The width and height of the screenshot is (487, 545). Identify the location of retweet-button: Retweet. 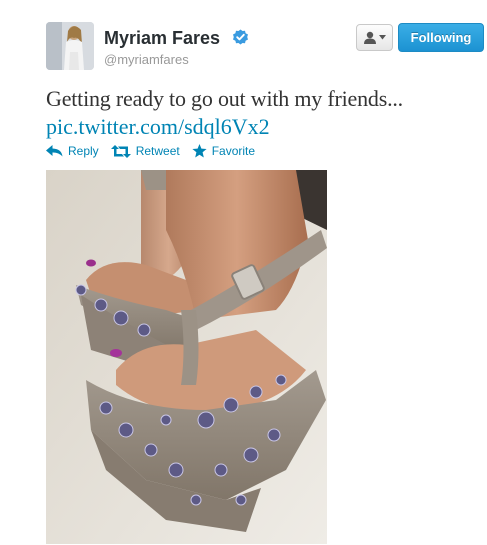
(145, 151).